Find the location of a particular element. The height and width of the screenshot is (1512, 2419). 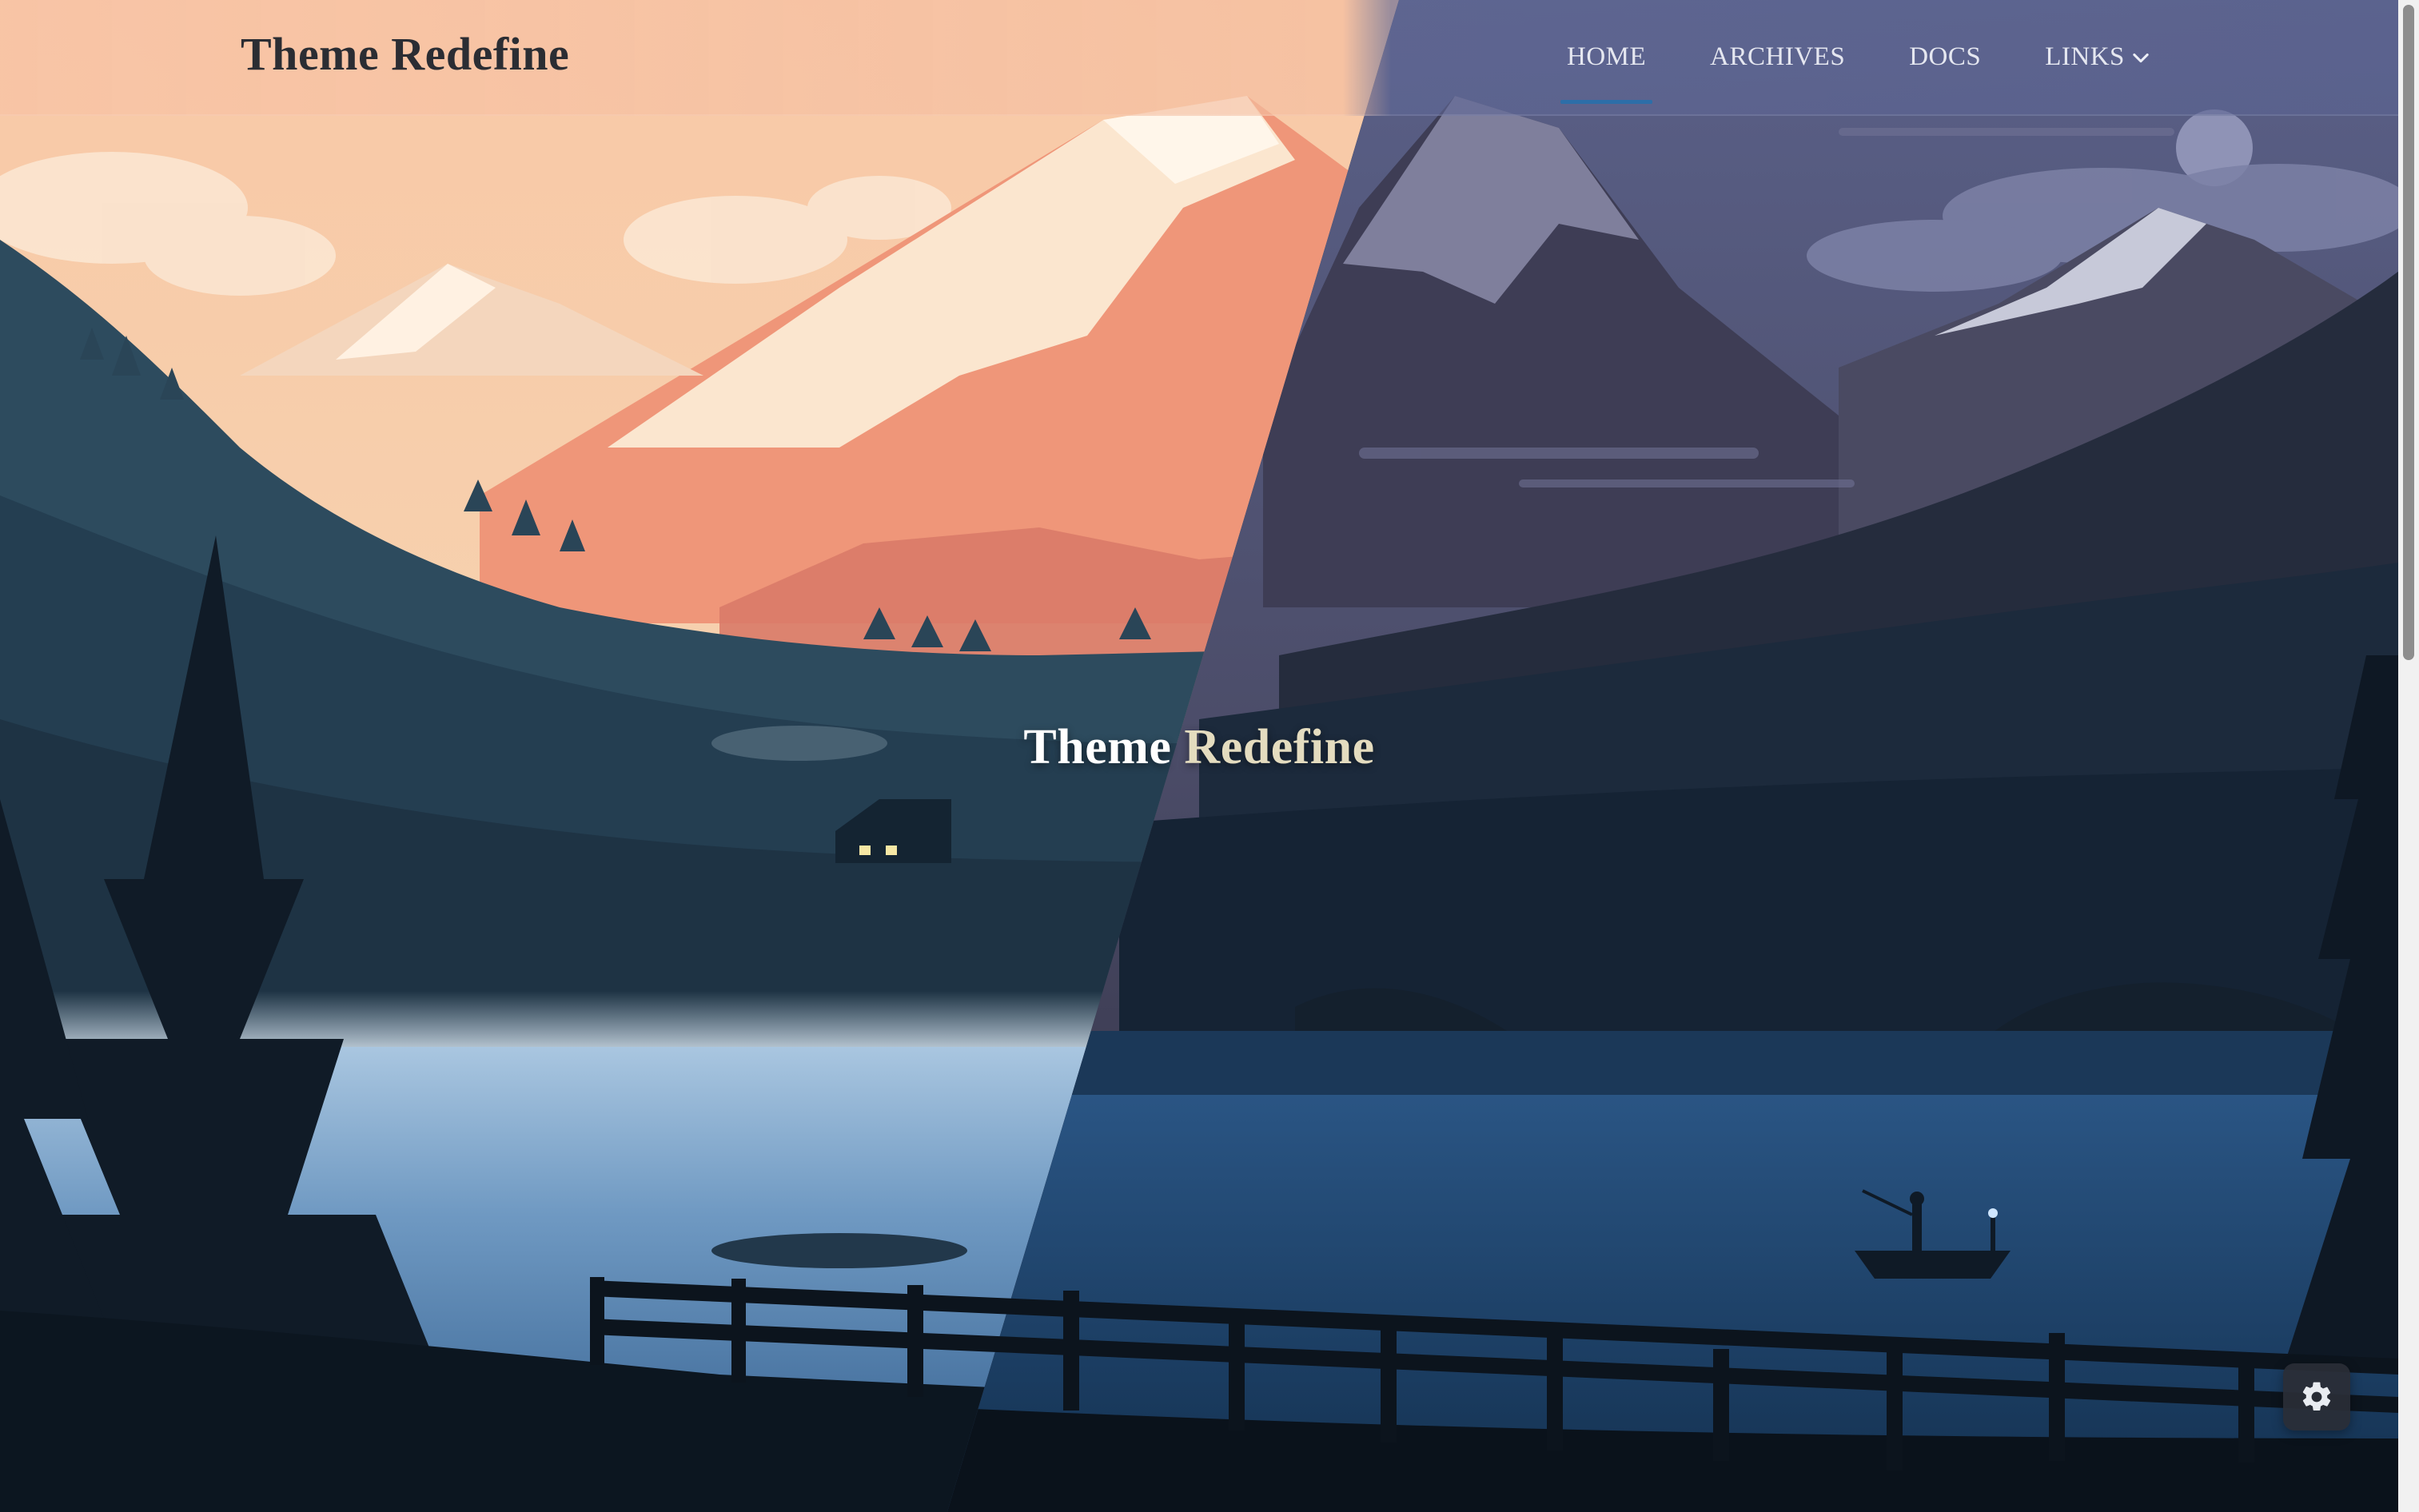

hero-title-word-2: Redefine is located at coordinates (1279, 747).